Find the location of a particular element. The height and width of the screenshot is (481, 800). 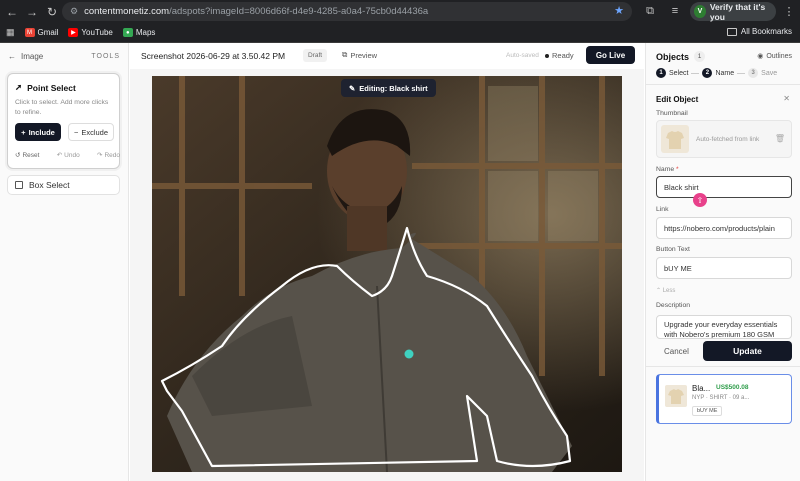

cancel-button: Cancel is located at coordinates (676, 351).